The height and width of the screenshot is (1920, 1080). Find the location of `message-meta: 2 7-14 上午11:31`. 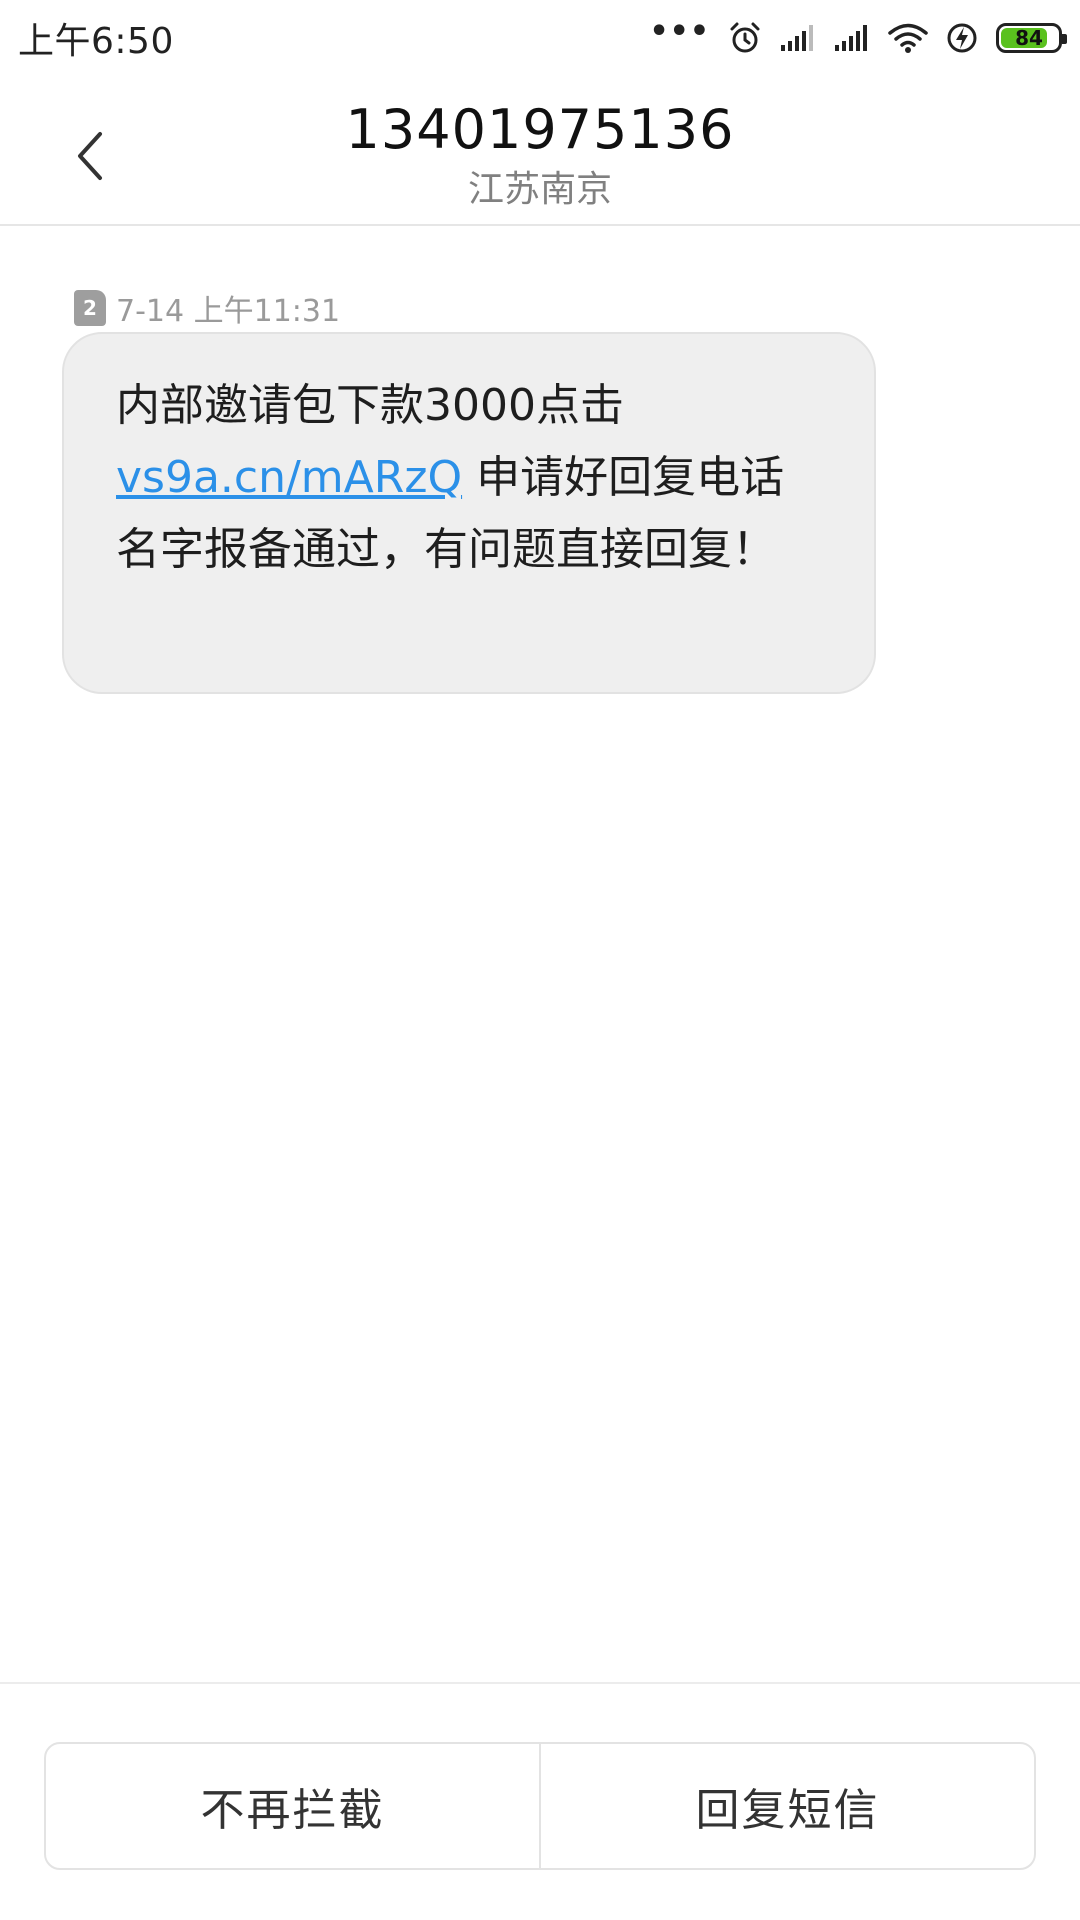

message-meta: 2 7-14 上午11:31 is located at coordinates (207, 308).